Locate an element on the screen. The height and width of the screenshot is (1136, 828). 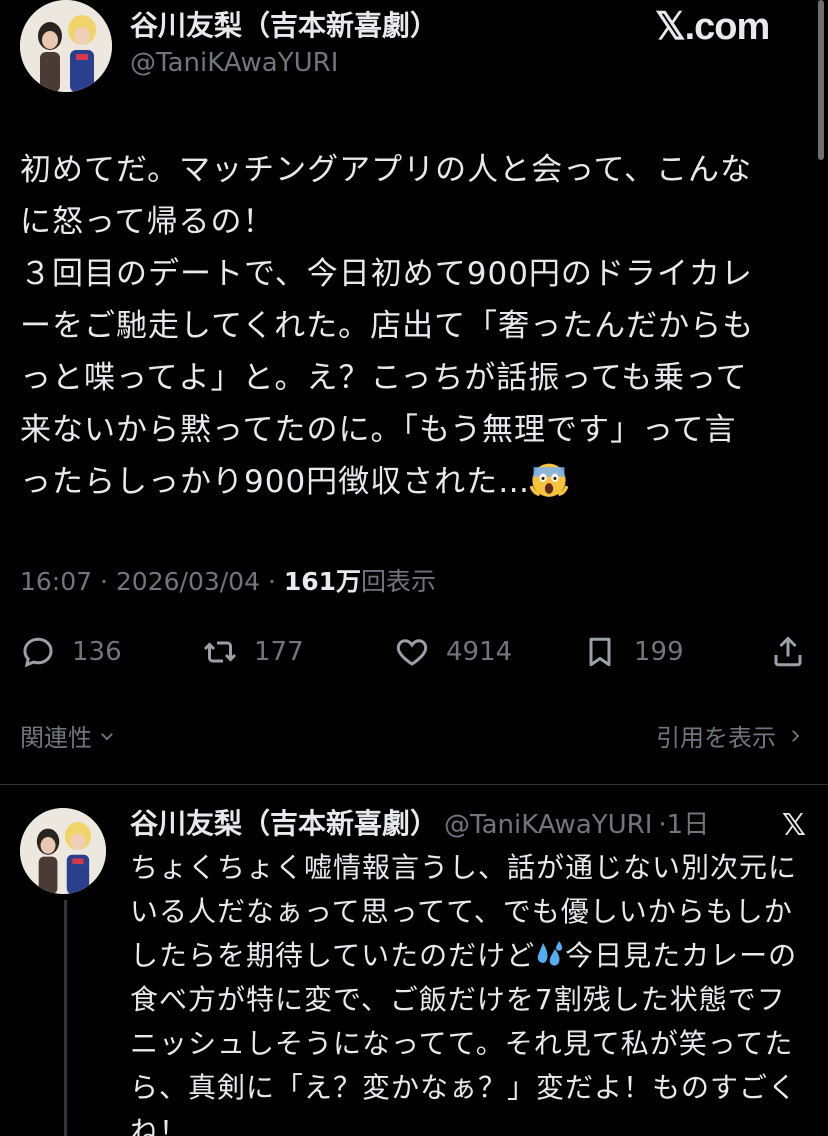
x-logo: 𝕏 is located at coordinates (794, 825).